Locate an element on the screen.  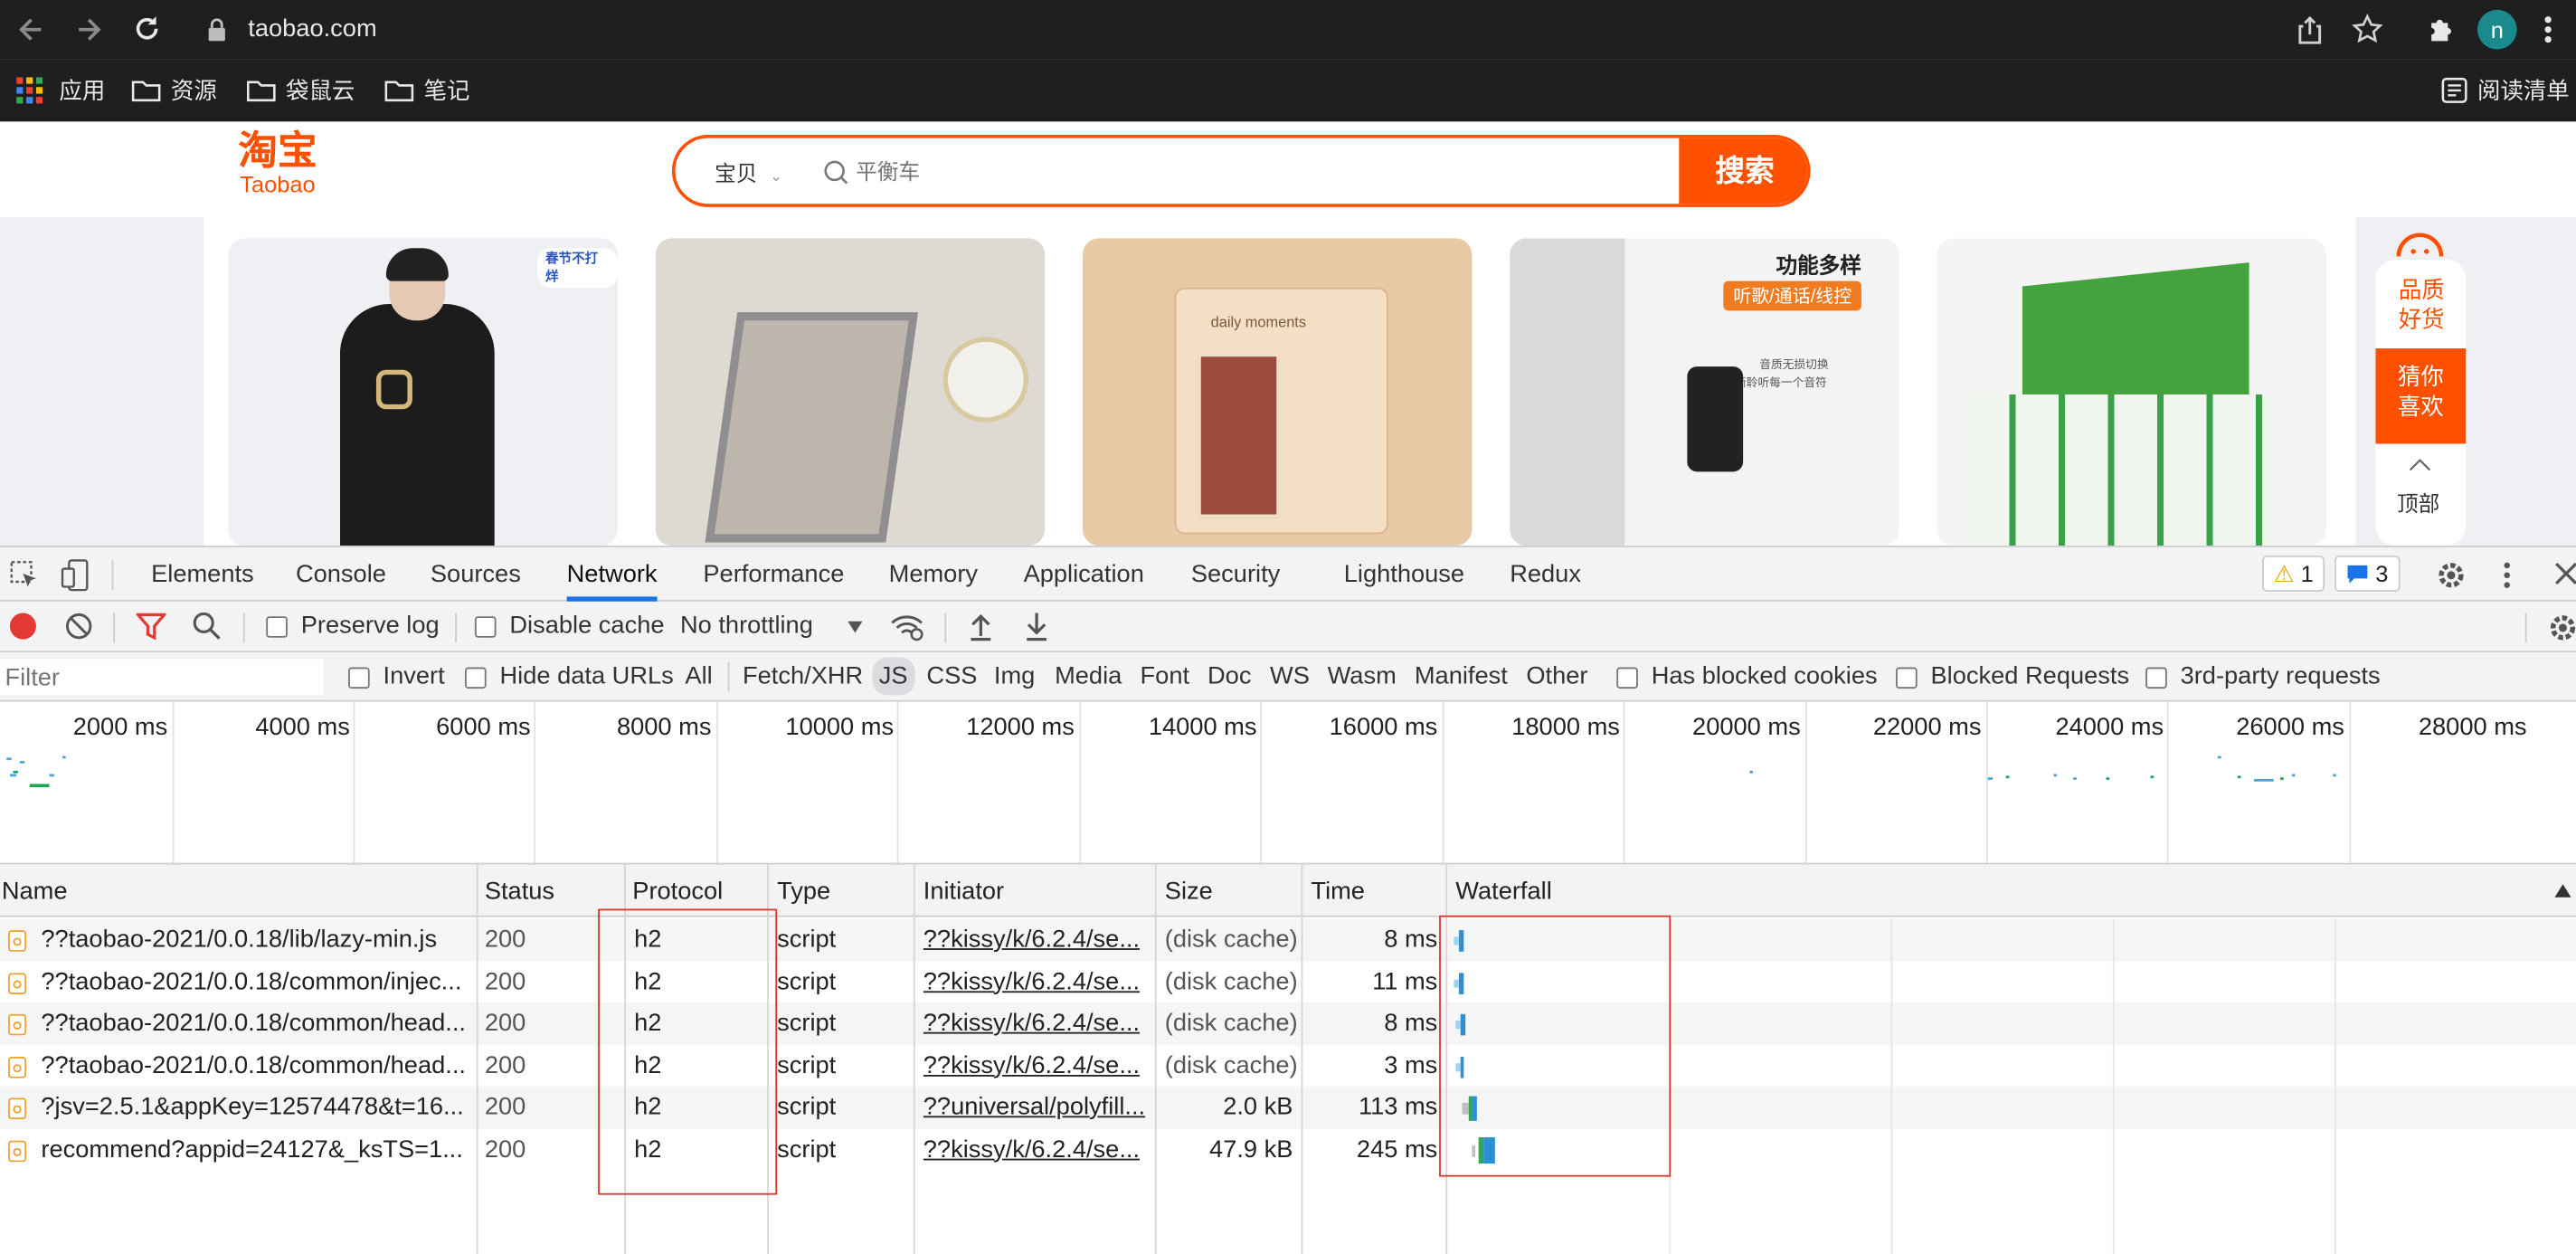
tab-sources: Sources is located at coordinates (476, 574).